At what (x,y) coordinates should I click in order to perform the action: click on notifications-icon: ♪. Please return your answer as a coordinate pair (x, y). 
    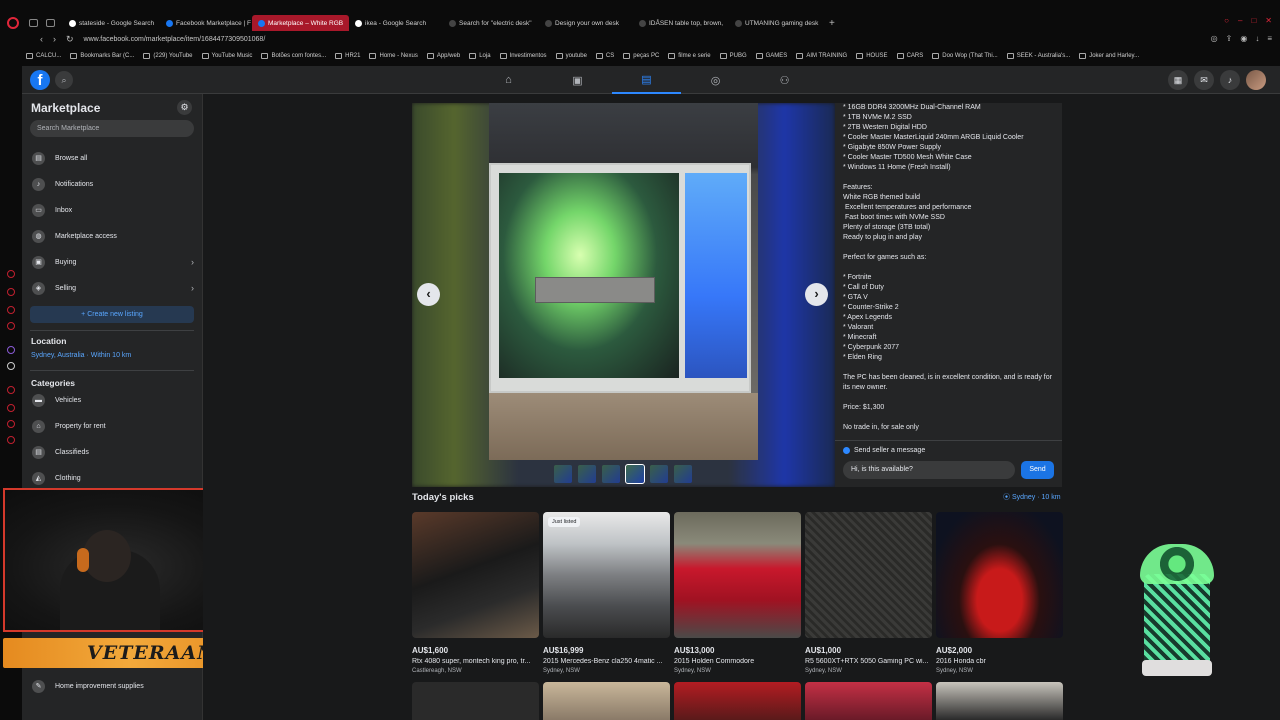
    Looking at the image, I should click on (1230, 80).